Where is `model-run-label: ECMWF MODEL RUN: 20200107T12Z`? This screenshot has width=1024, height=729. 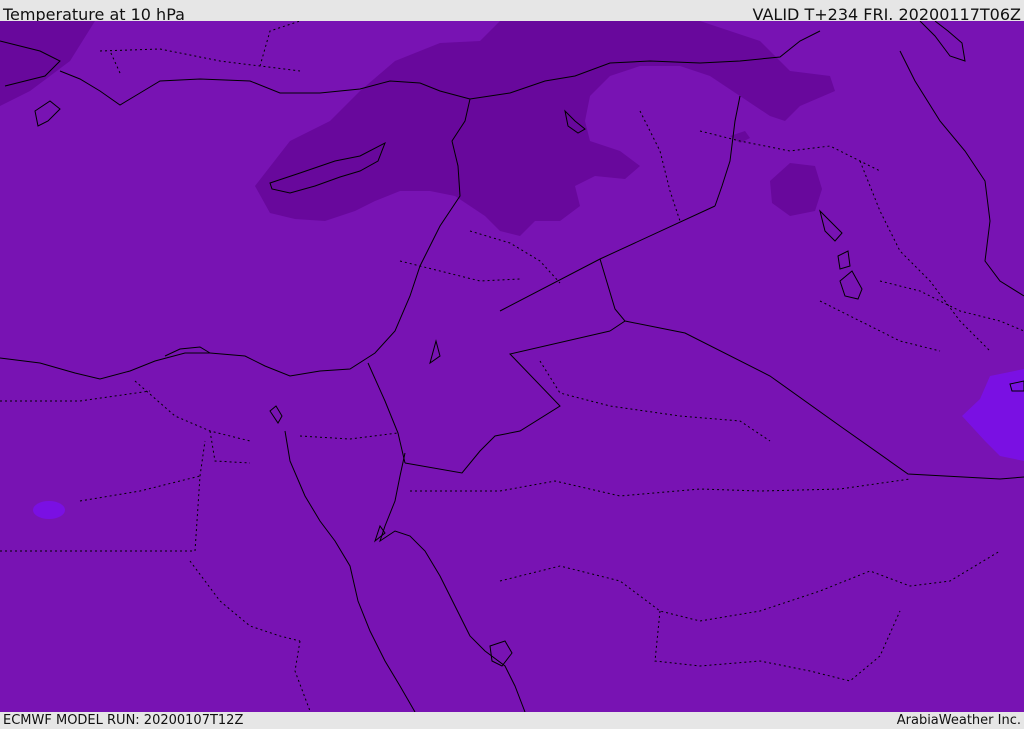
model-run-label: ECMWF MODEL RUN: 20200107T12Z is located at coordinates (123, 720).